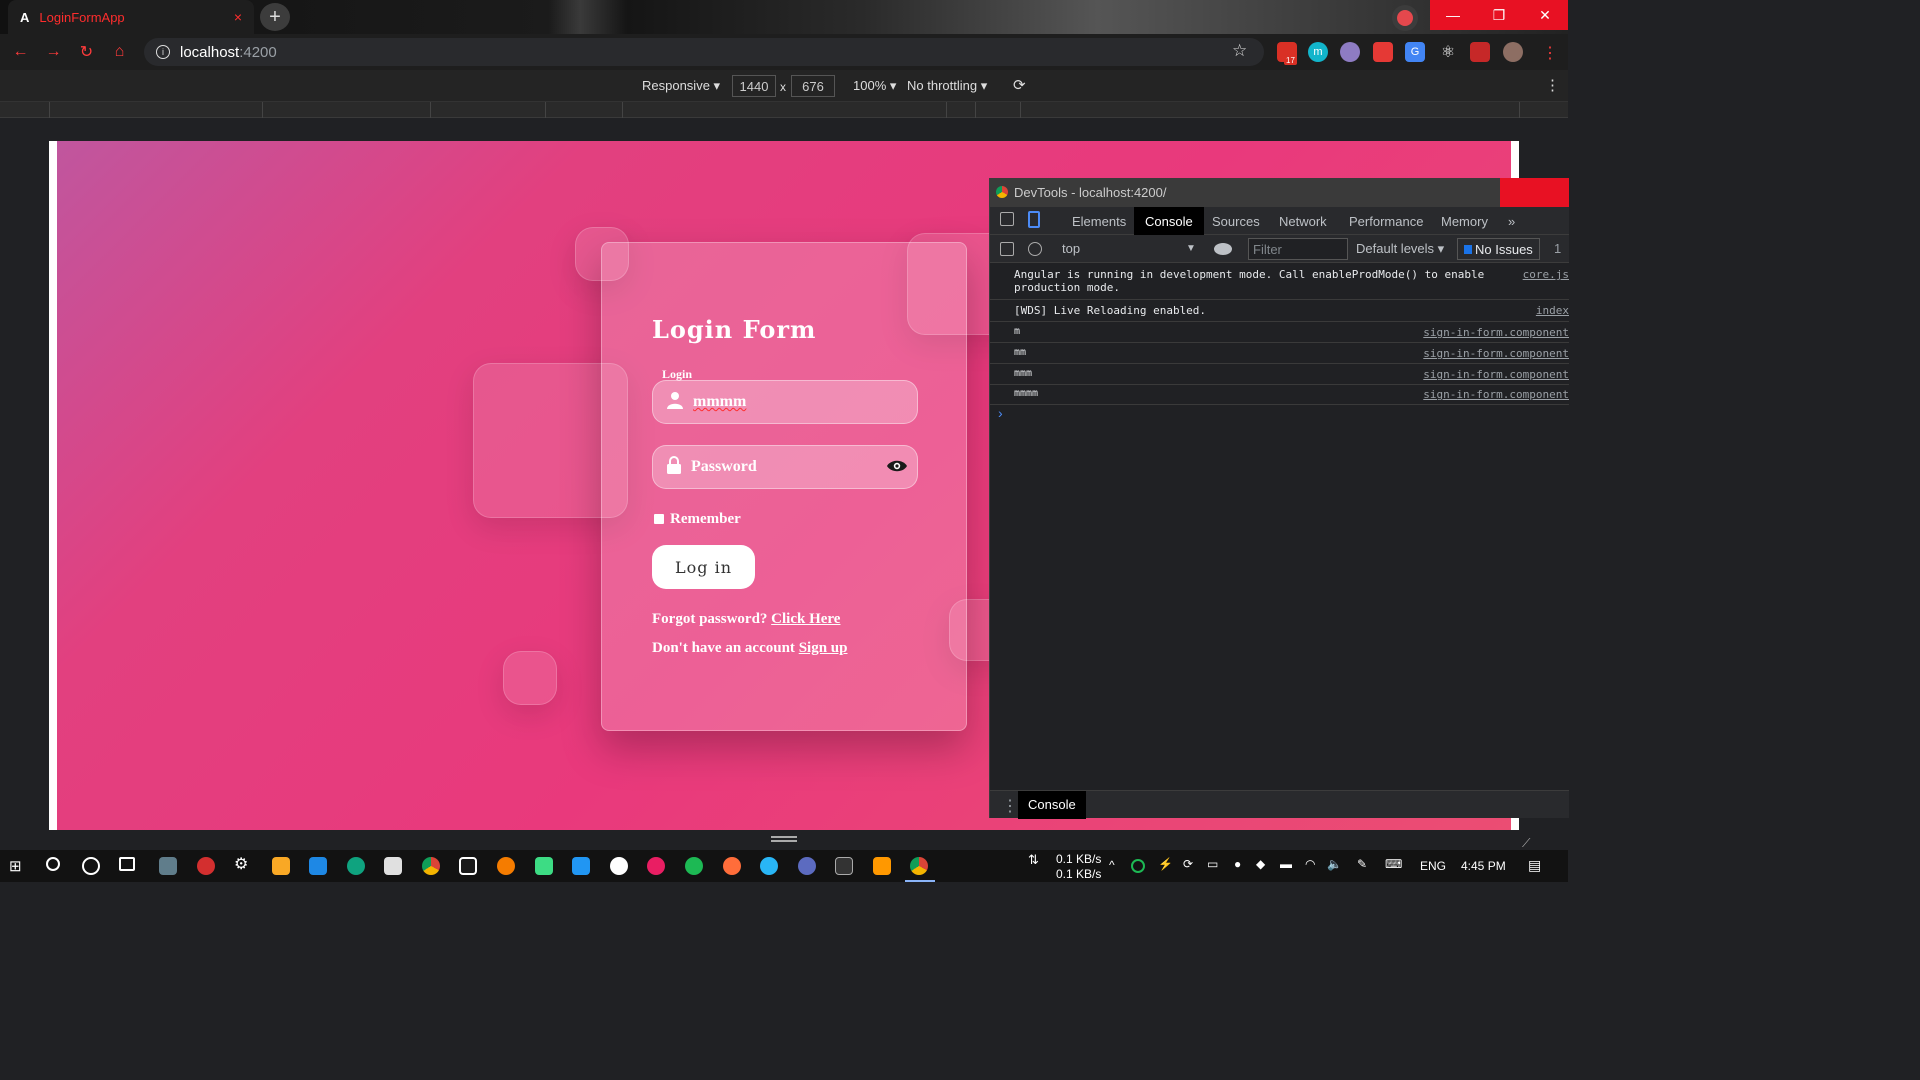 The image size is (1920, 1080). What do you see at coordinates (1071, 248) in the screenshot?
I see `context-select: top` at bounding box center [1071, 248].